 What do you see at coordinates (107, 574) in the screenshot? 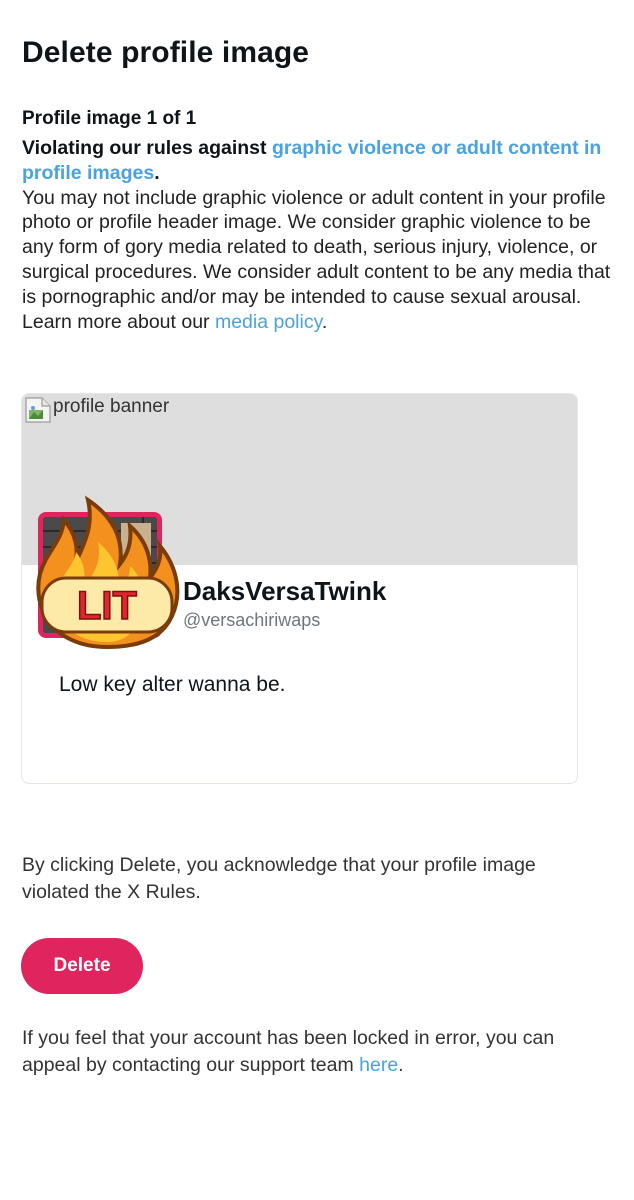
I see `avatar: LIT` at bounding box center [107, 574].